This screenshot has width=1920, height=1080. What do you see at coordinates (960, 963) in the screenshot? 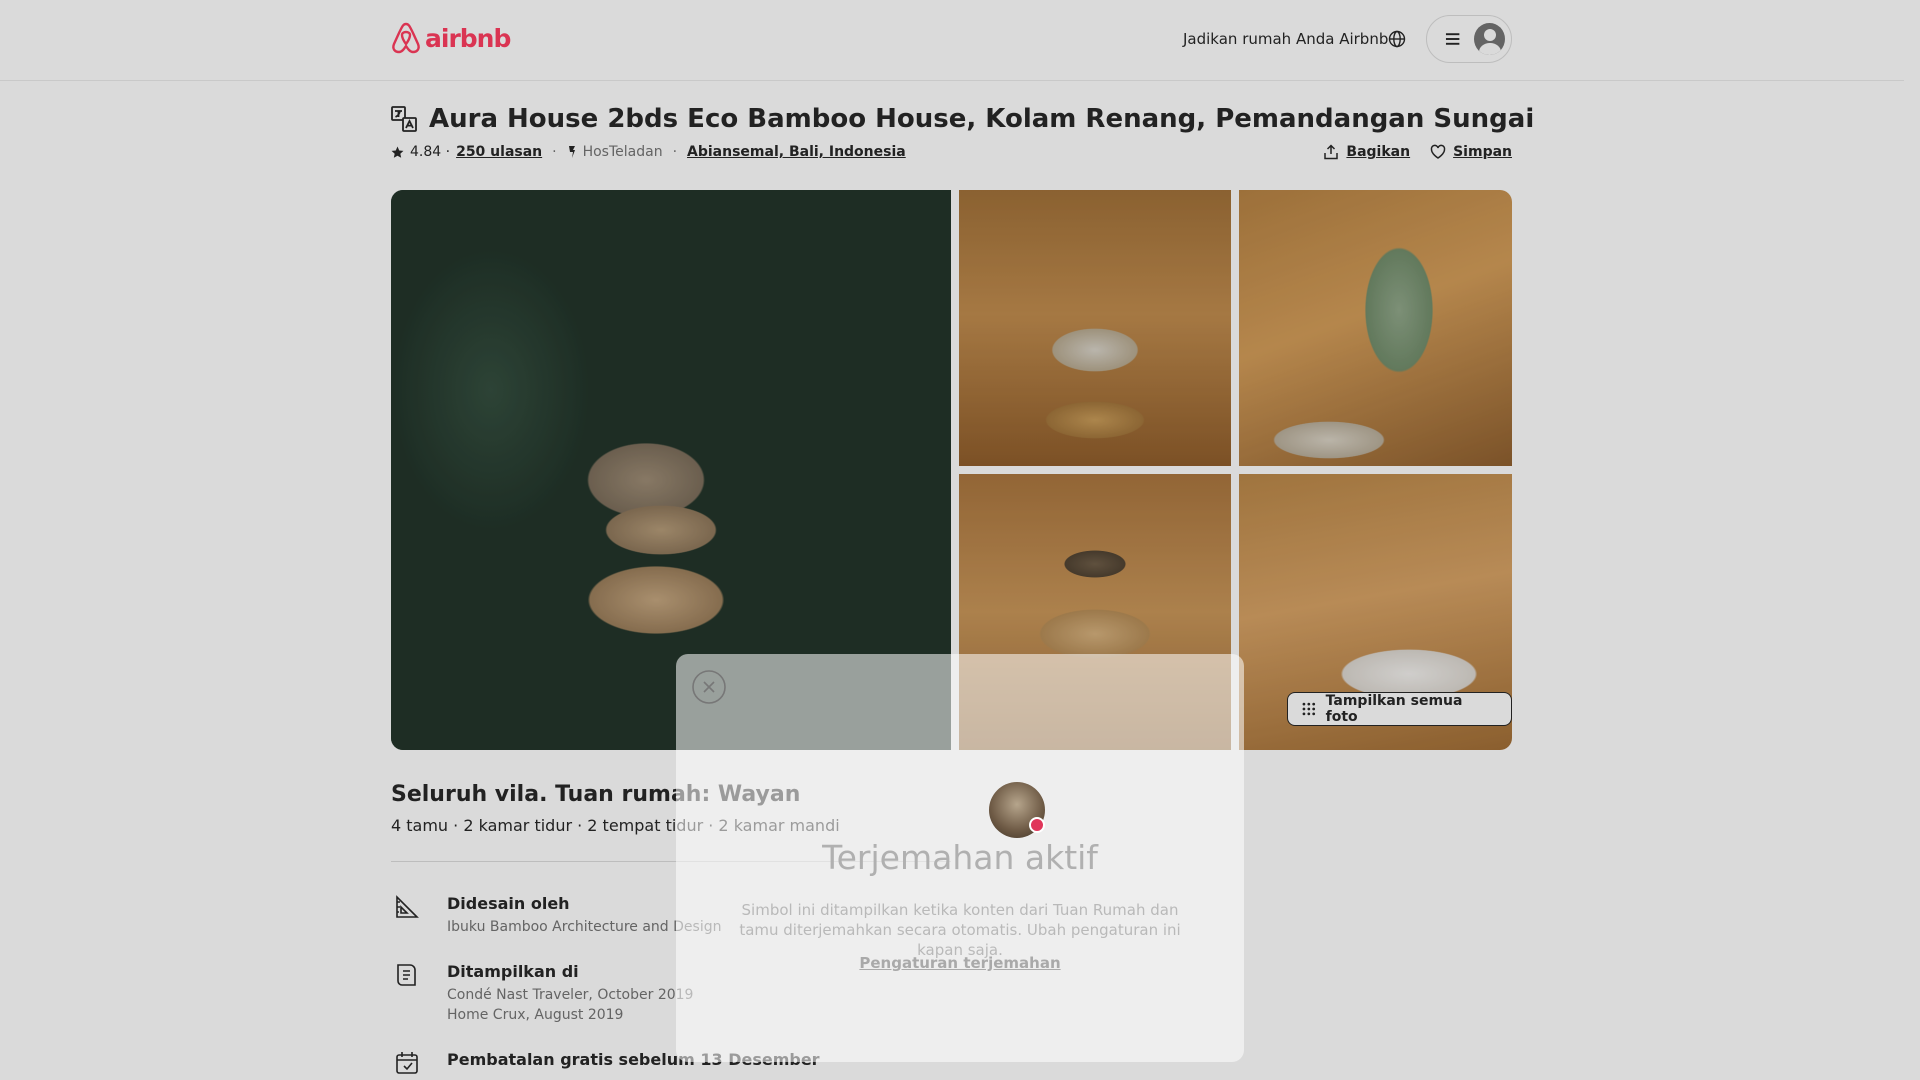
I see `translation-settings-link: Pengaturan terjemahan` at bounding box center [960, 963].